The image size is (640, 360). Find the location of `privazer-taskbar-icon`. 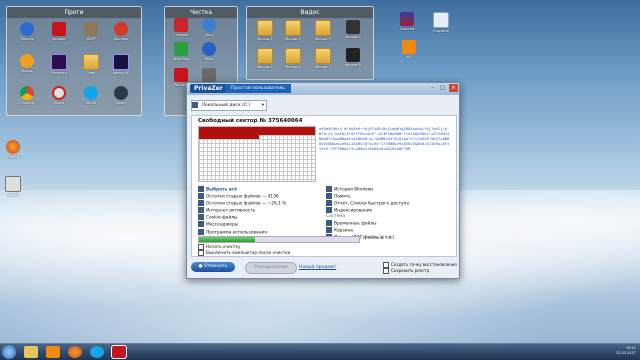

privazer-taskbar-icon is located at coordinates (119, 352).